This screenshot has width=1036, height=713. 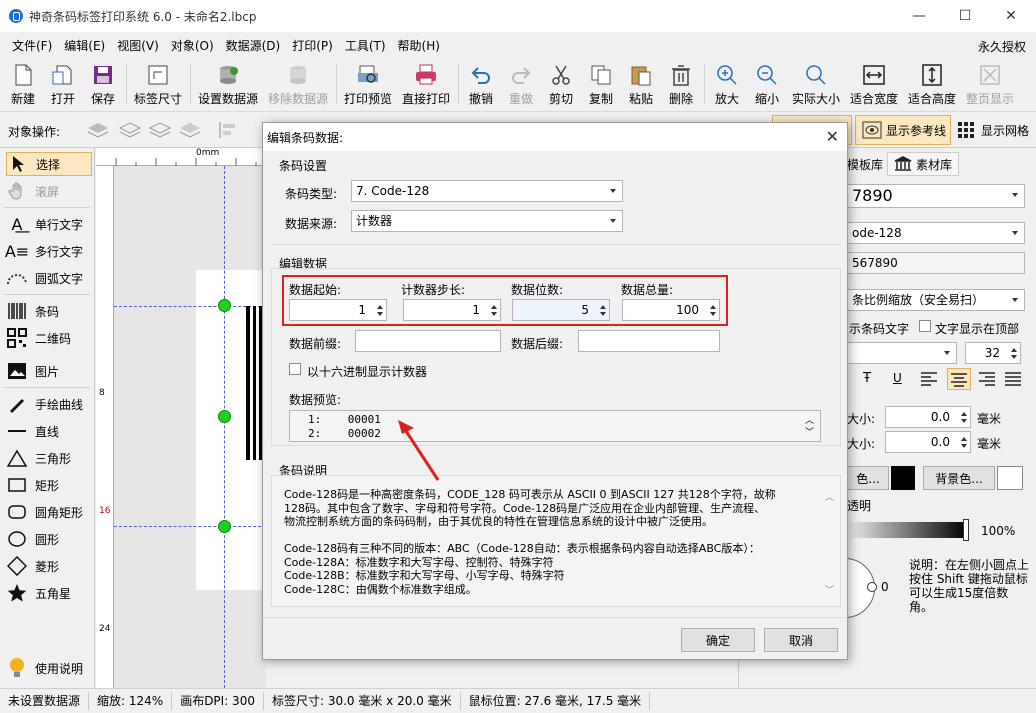 I want to click on ok-button: 确定, so click(x=718, y=640).